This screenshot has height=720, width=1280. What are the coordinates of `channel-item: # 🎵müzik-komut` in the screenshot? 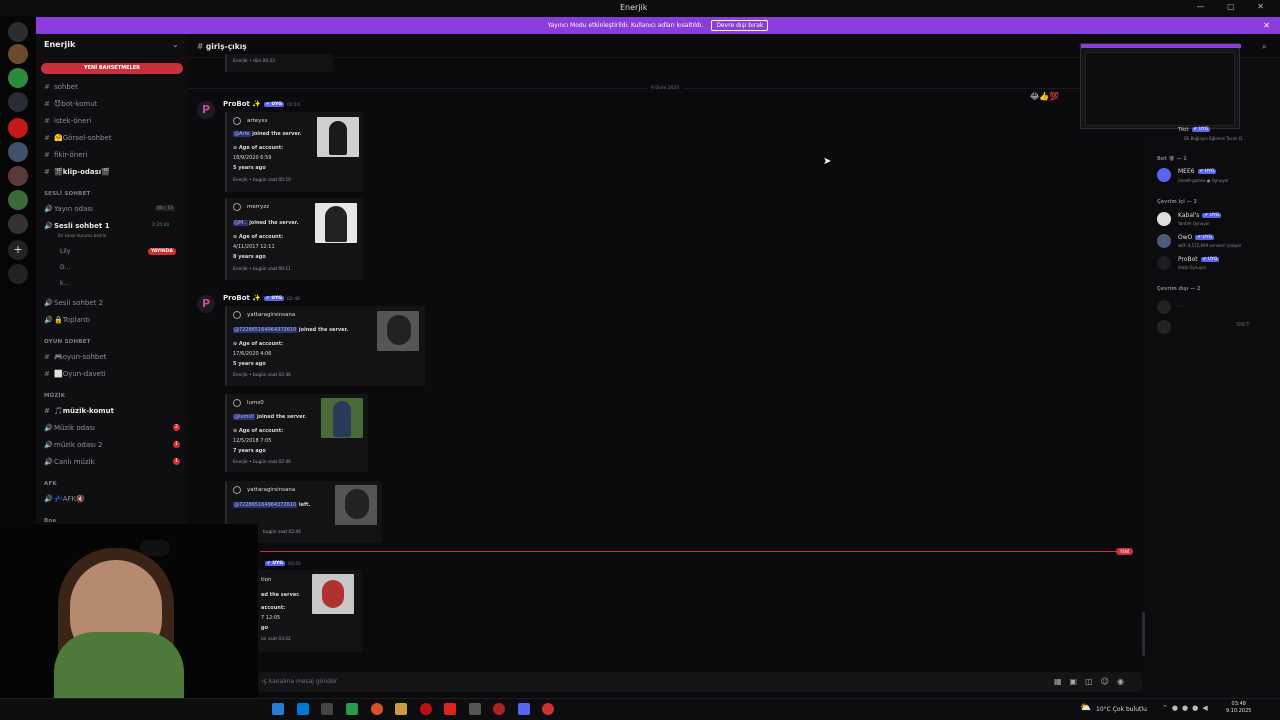 It's located at (79, 411).